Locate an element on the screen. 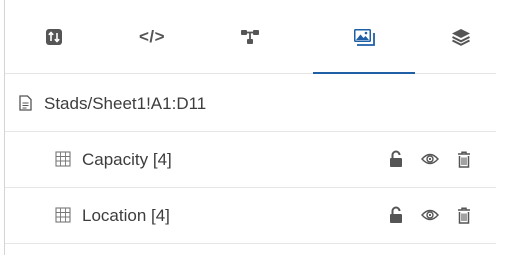 This screenshot has height=255, width=512. tab-diagram is located at coordinates (250, 36).